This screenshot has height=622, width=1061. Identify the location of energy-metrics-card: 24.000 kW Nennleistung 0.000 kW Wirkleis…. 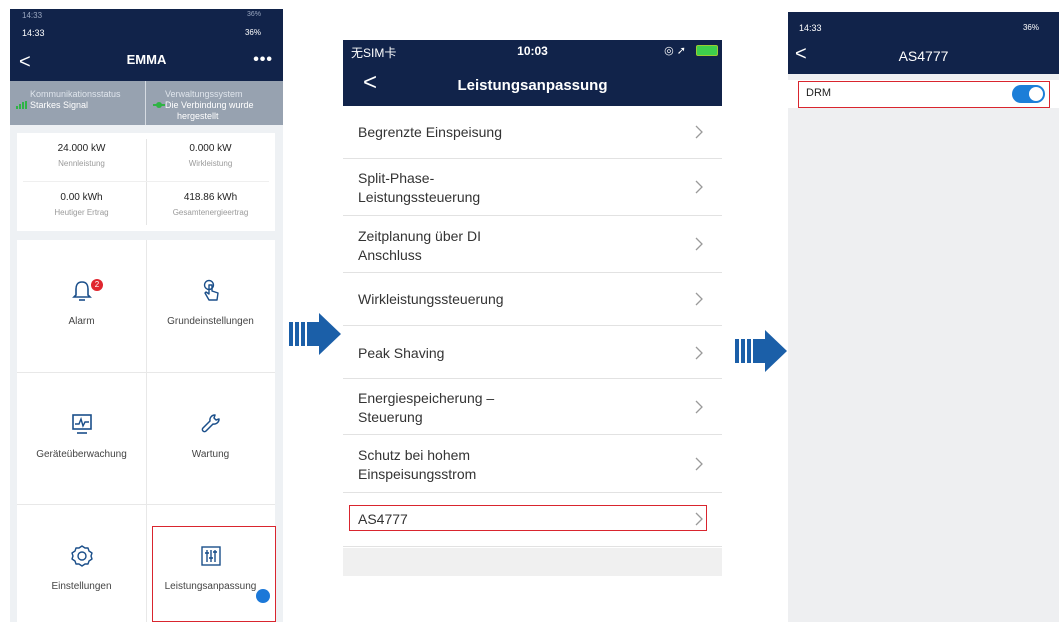
(146, 182).